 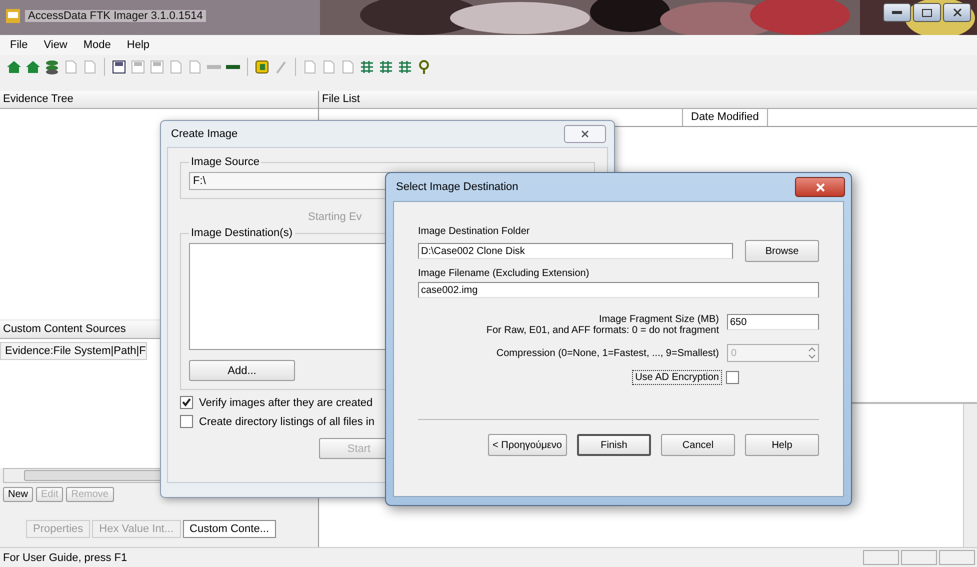 What do you see at coordinates (607, 353) in the screenshot?
I see `field-label: Compression (0=None, 1=Fastest, ..., 9=Smallest)` at bounding box center [607, 353].